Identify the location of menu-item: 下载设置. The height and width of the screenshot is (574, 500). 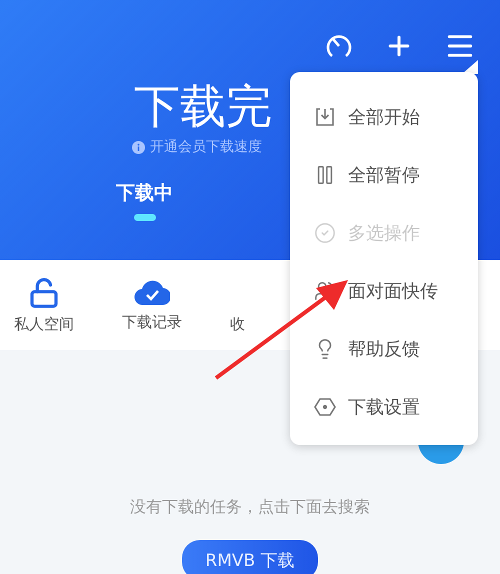
(384, 407).